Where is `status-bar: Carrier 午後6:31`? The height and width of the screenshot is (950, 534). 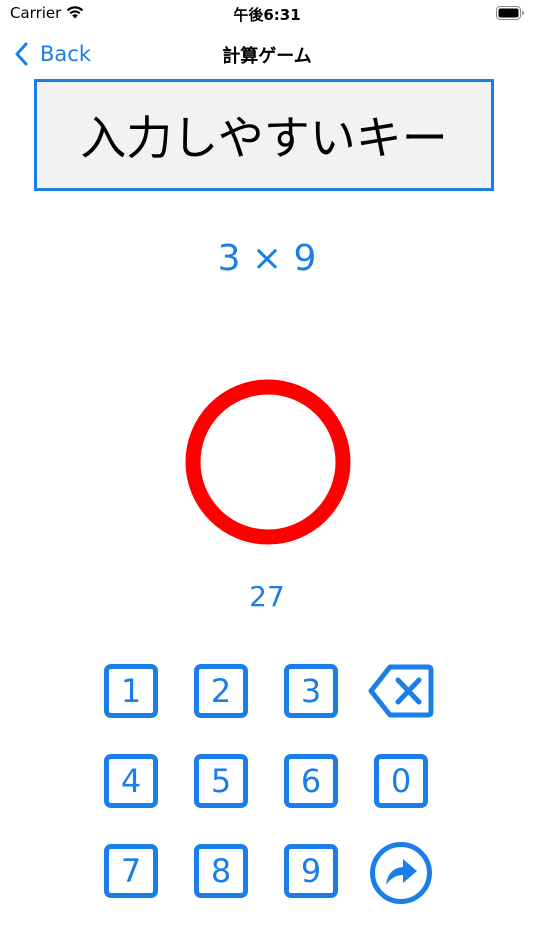 status-bar: Carrier 午後6:31 is located at coordinates (267, 15).